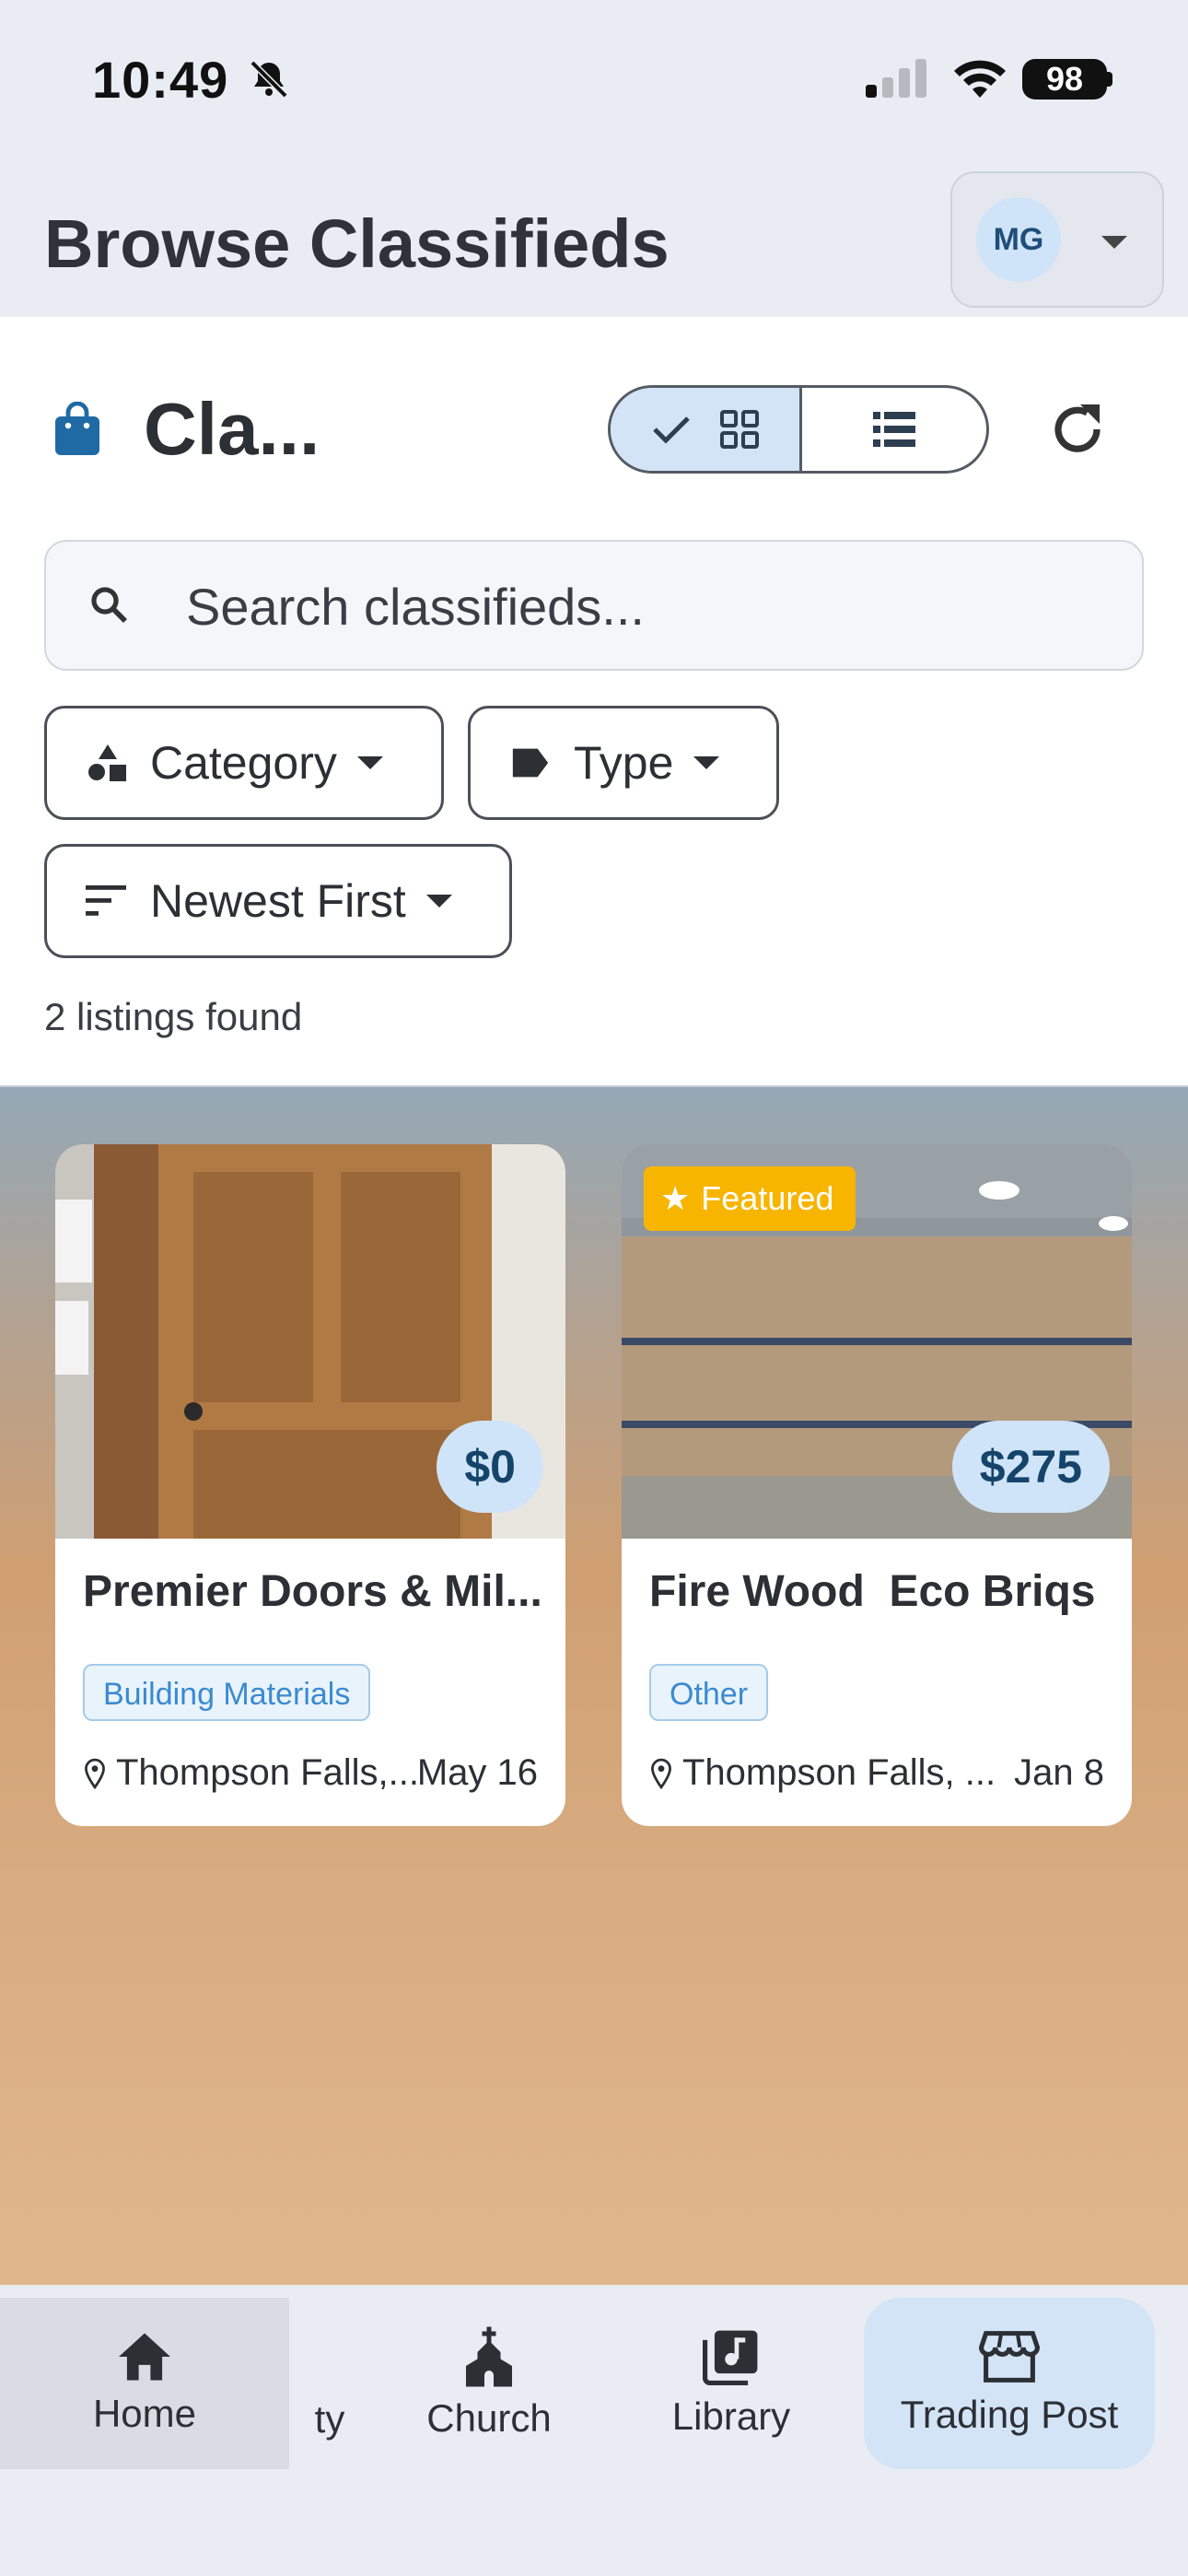  I want to click on type-filter-label: Type, so click(624, 763).